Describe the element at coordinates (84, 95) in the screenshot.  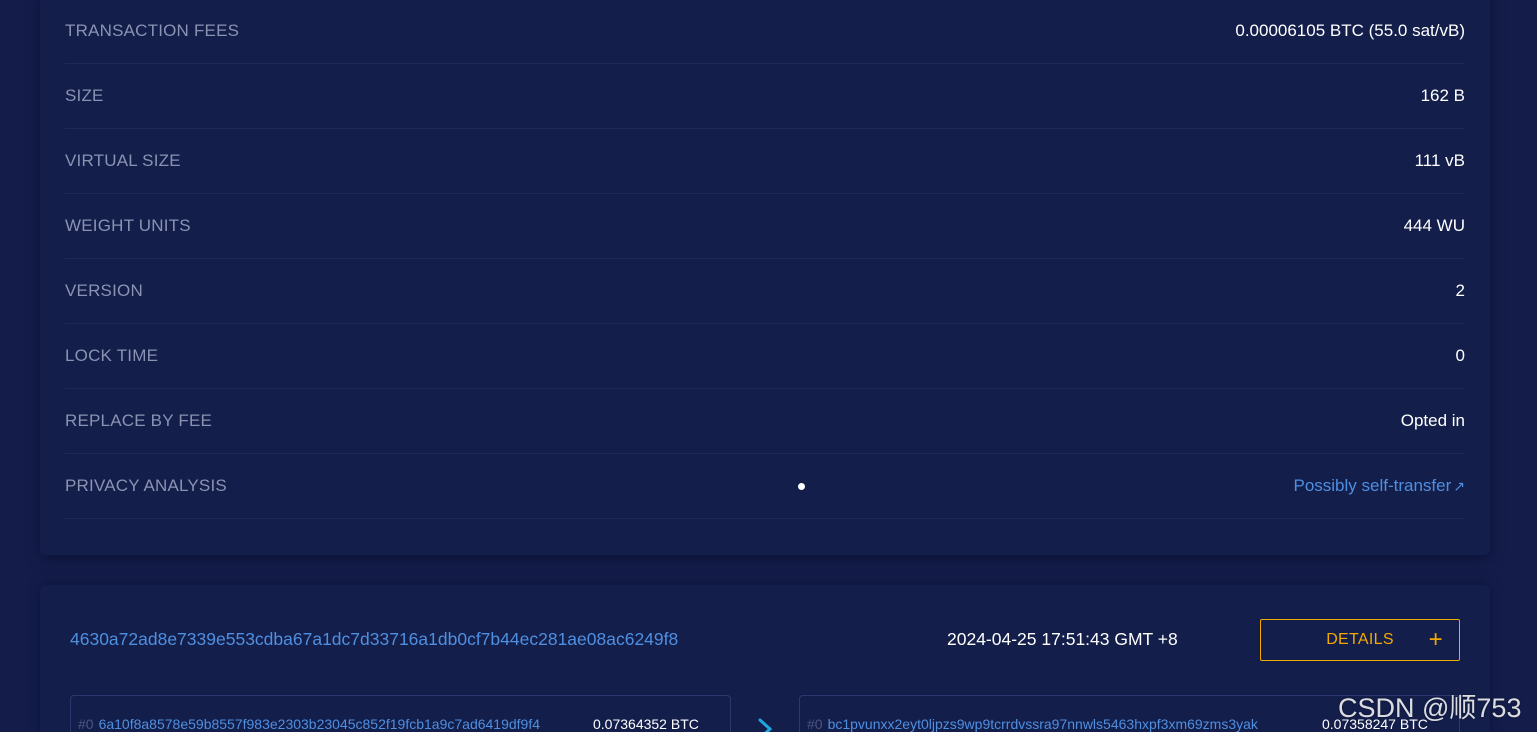
I see `detail-label: SIZE` at that location.